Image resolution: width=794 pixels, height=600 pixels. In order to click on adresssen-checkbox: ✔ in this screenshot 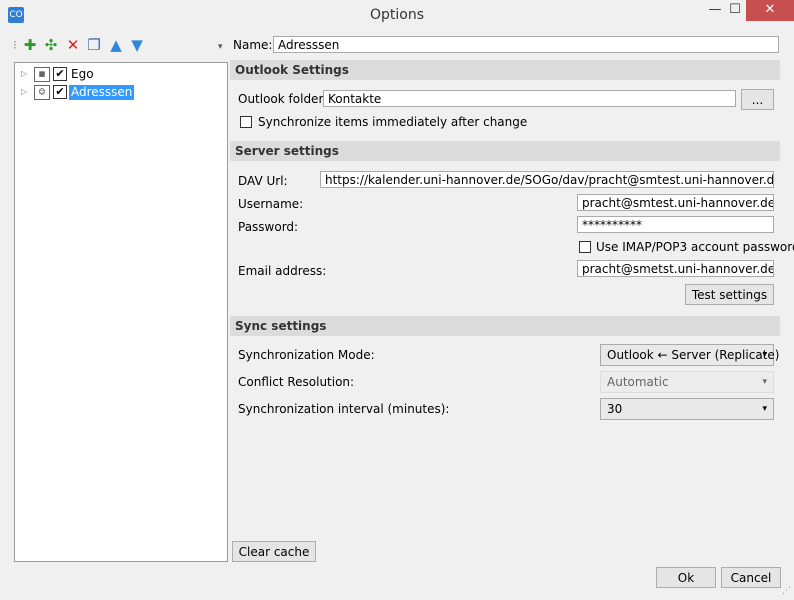, I will do `click(60, 92)`.